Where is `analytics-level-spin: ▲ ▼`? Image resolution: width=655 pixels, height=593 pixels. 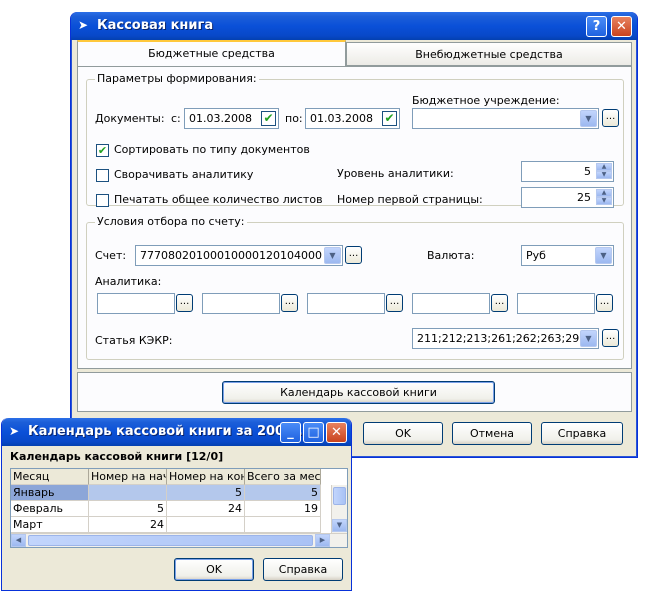
analytics-level-spin: ▲ ▼ is located at coordinates (604, 171).